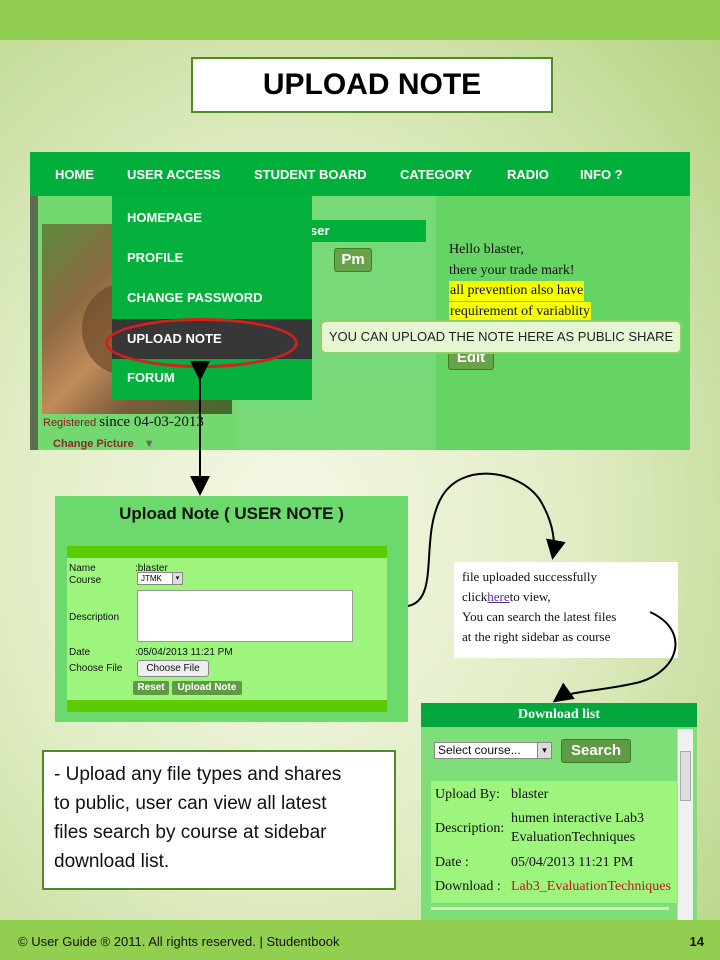 This screenshot has height=960, width=720. I want to click on top-bar, so click(360, 20).